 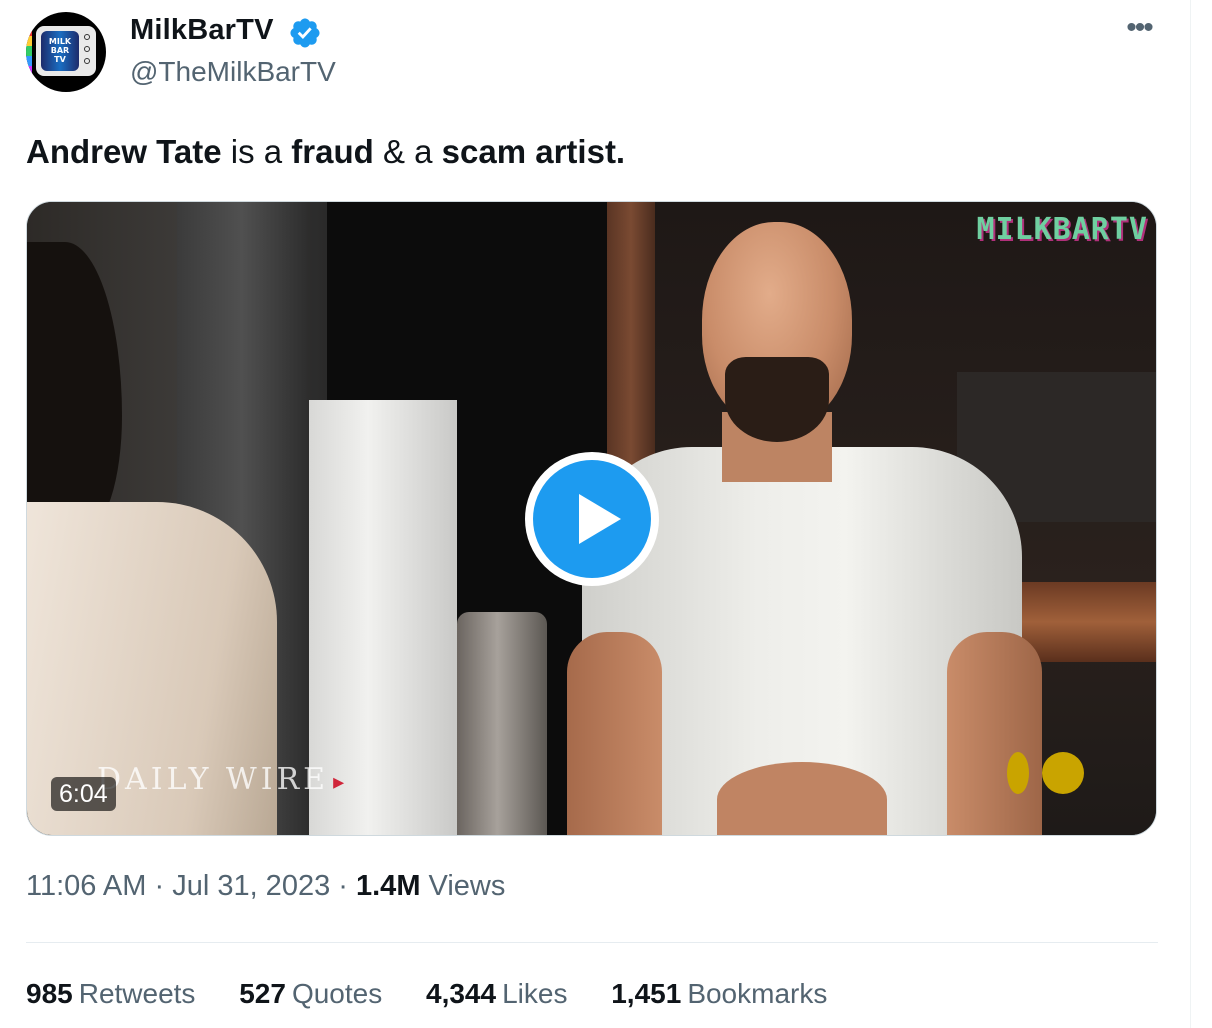 What do you see at coordinates (502, 723) in the screenshot?
I see `video-background` at bounding box center [502, 723].